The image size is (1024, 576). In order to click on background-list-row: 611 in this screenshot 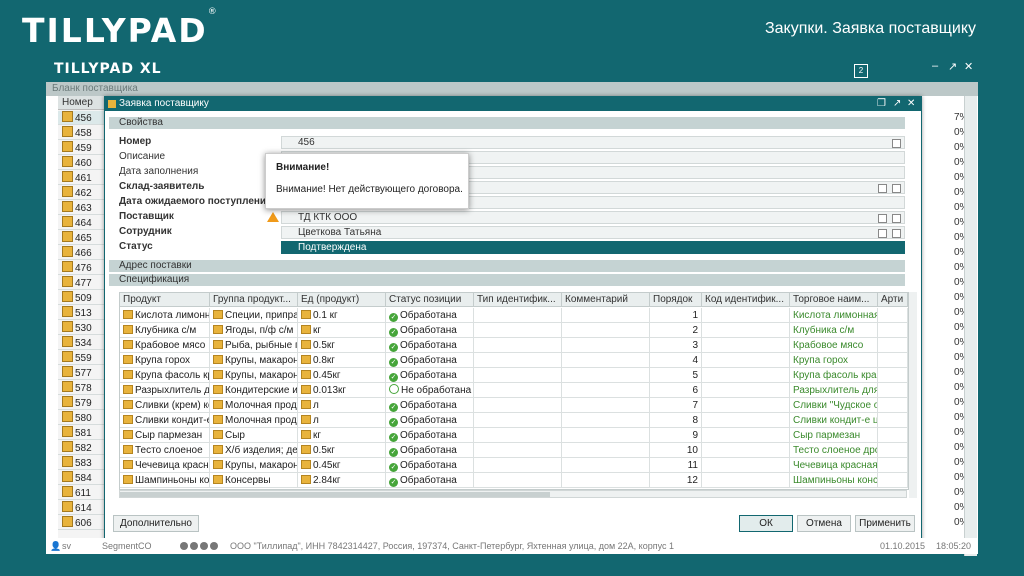, I will do `click(82, 493)`.